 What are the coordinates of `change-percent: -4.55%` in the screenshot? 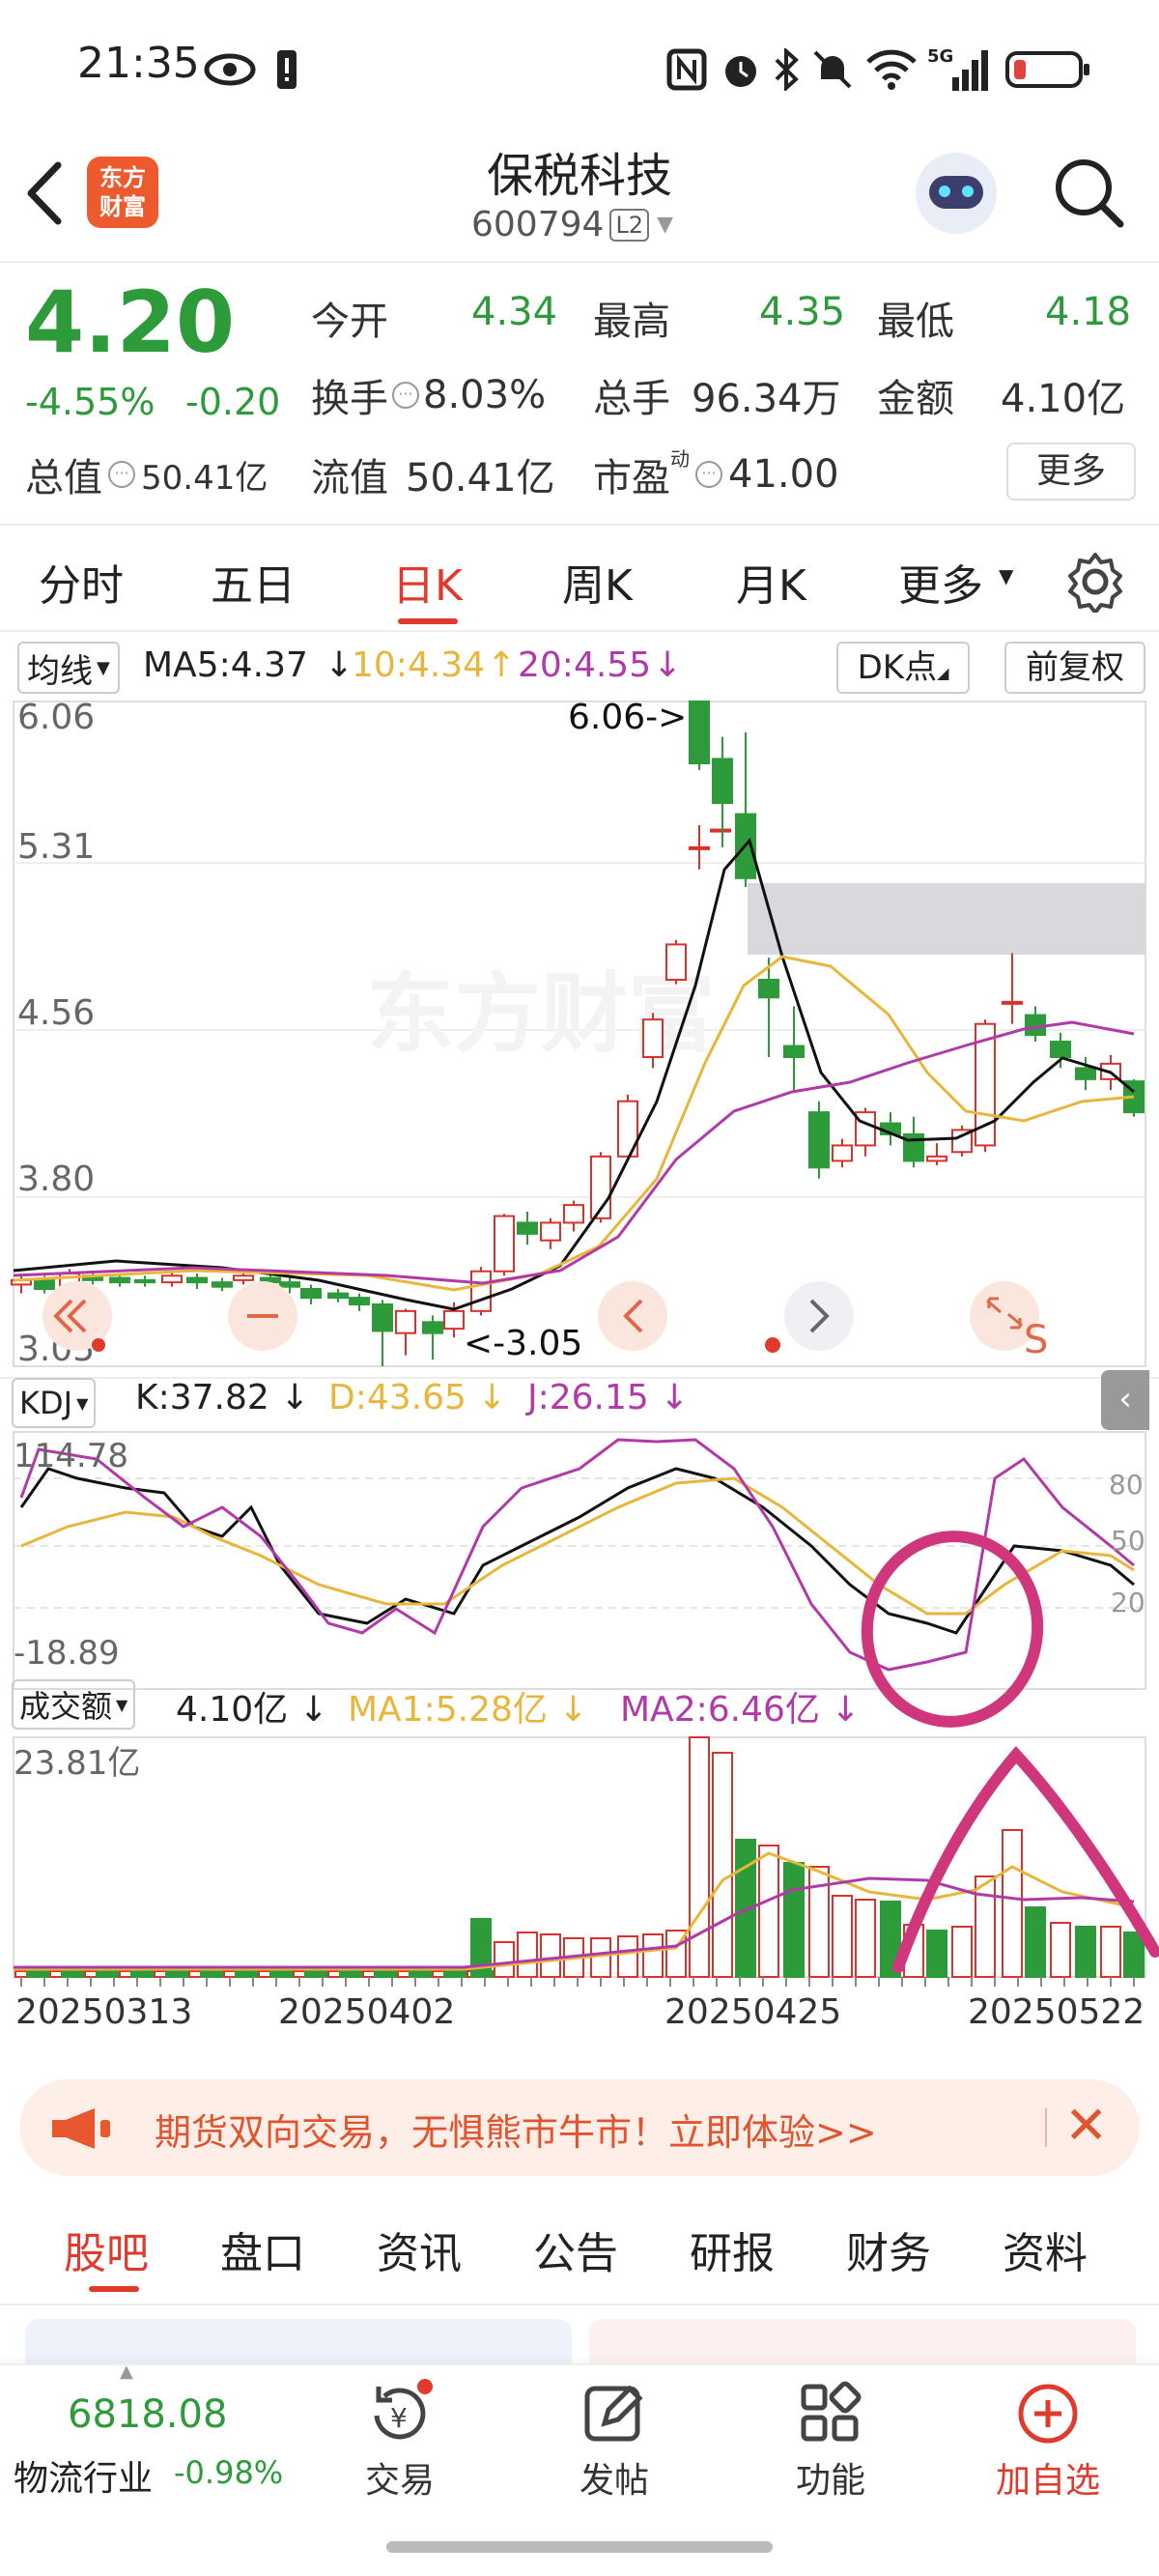 It's located at (90, 402).